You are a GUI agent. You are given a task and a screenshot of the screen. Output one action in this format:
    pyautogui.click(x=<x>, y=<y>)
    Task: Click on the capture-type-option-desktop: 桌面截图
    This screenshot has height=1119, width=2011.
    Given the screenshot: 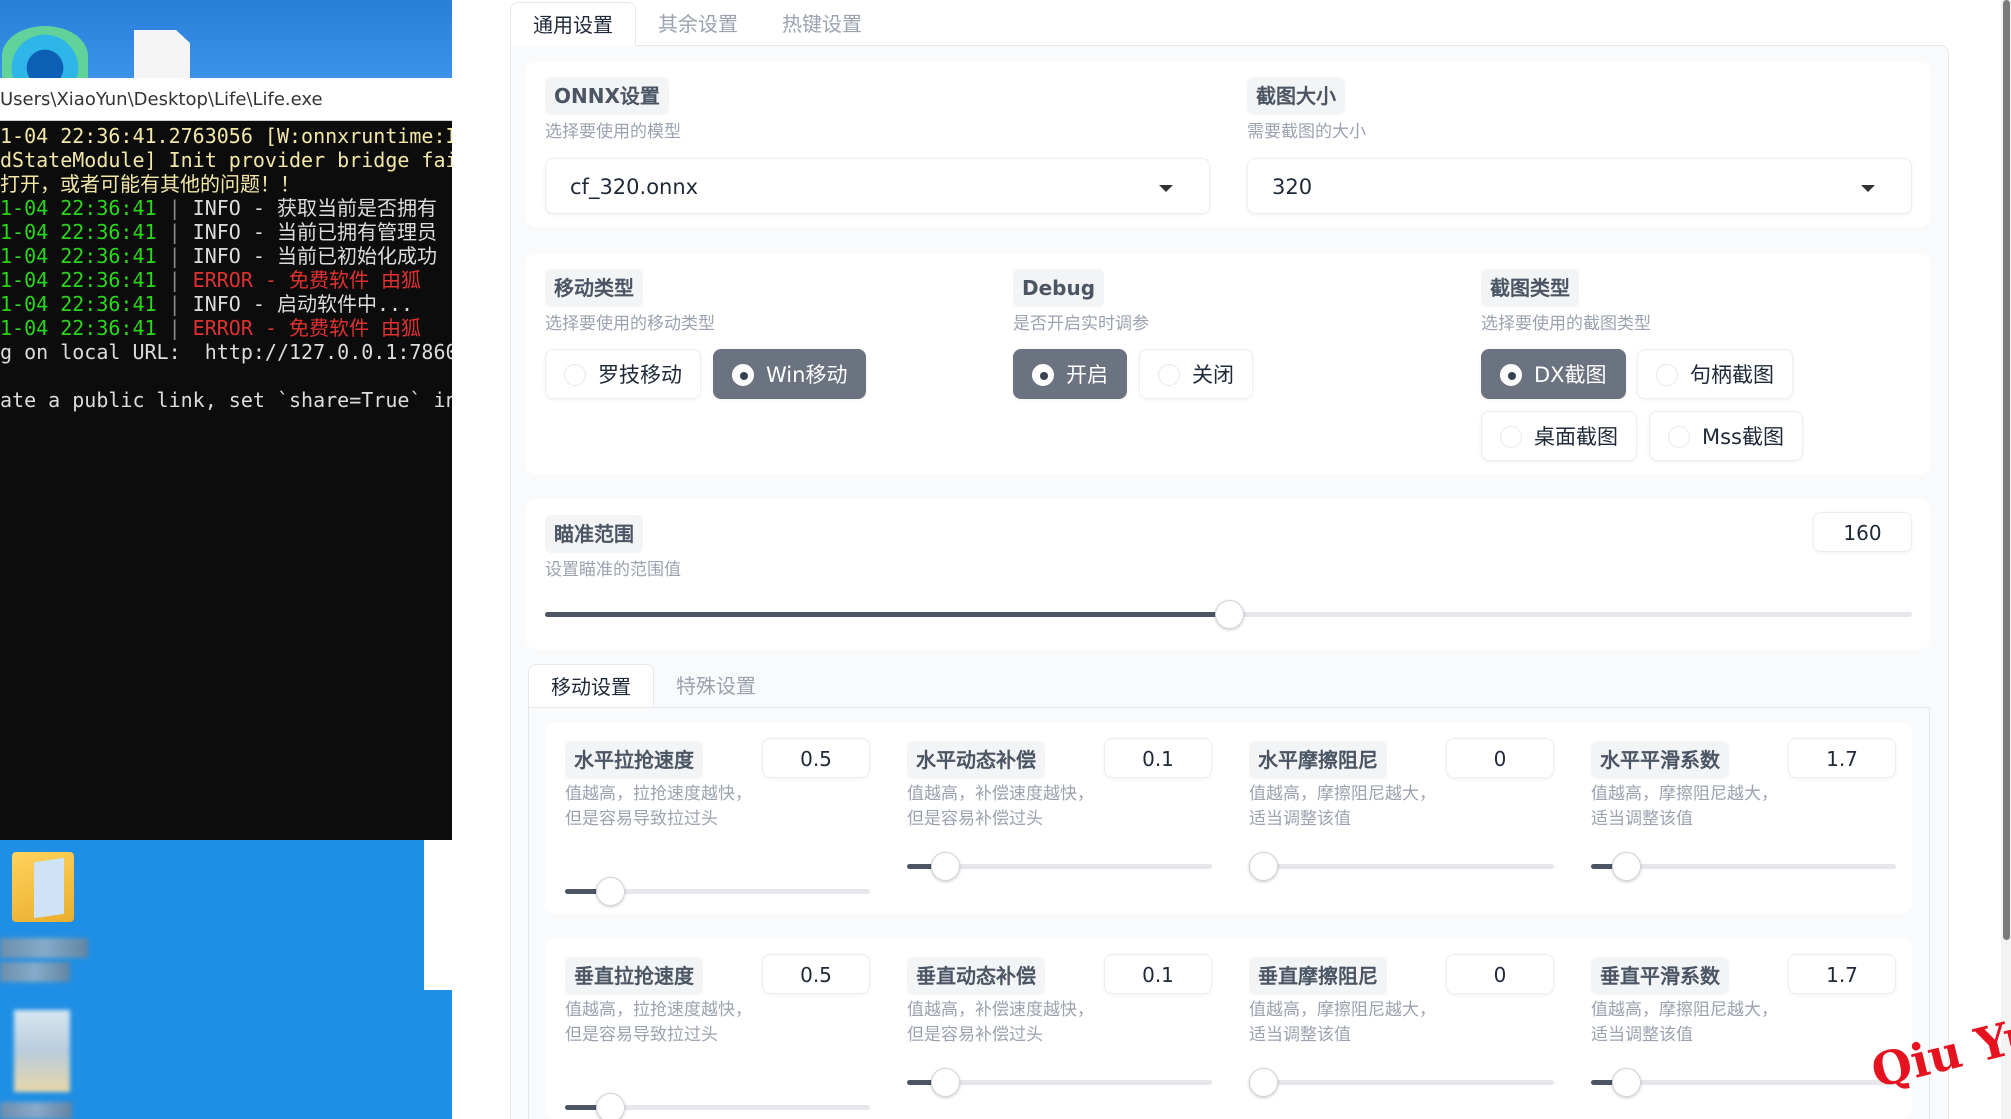 What is the action you would take?
    pyautogui.click(x=1559, y=436)
    